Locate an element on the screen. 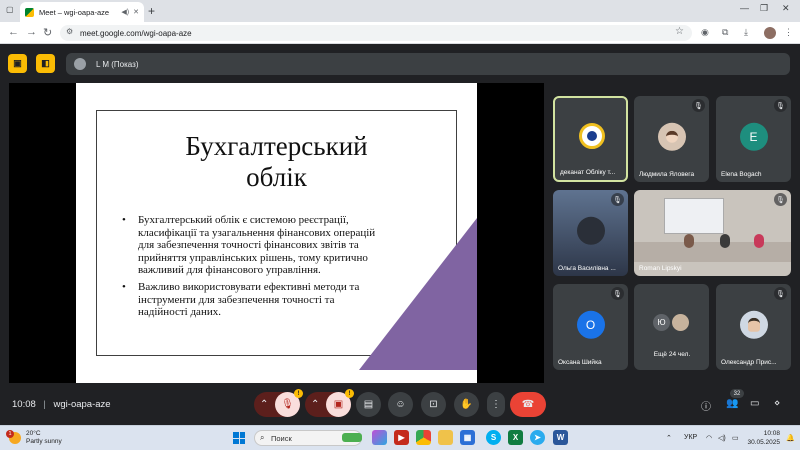  tab-close-icon: ✕ is located at coordinates (136, 12).